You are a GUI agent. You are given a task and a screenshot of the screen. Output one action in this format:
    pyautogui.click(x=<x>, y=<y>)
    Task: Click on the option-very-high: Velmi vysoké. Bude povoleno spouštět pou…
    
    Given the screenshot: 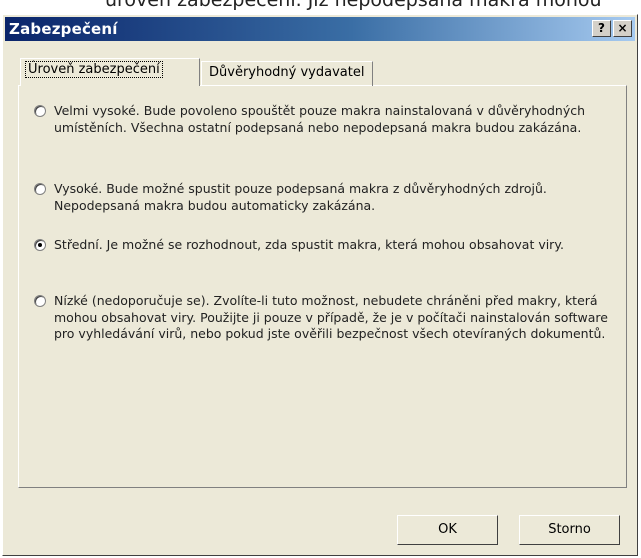 What is the action you would take?
    pyautogui.click(x=324, y=129)
    